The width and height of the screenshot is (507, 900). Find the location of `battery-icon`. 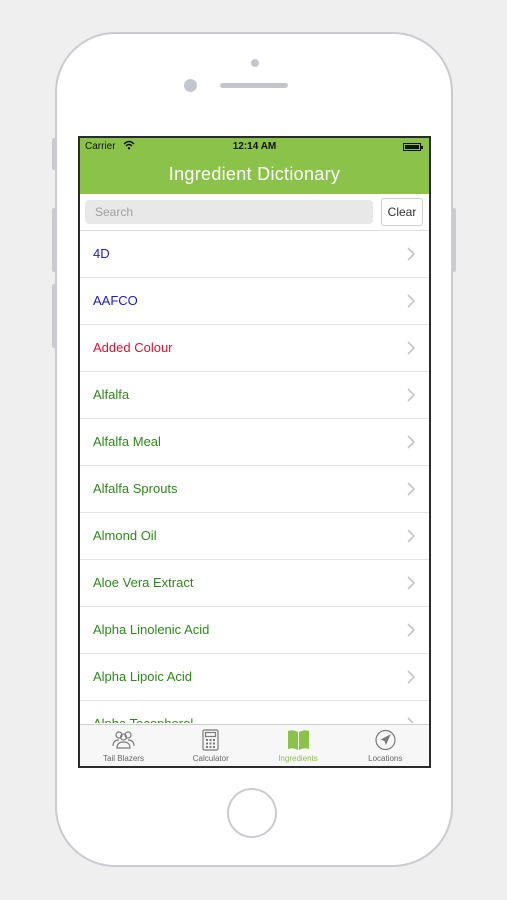

battery-icon is located at coordinates (413, 147).